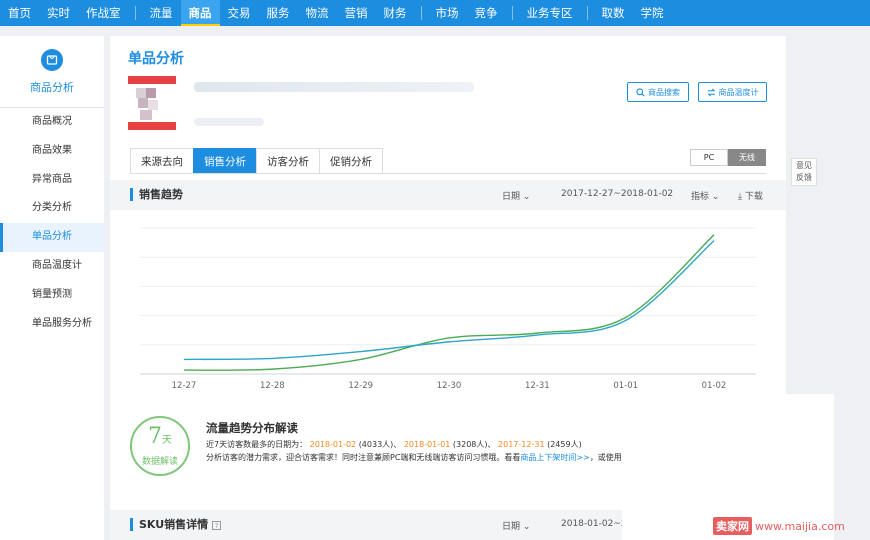 The height and width of the screenshot is (540, 870). What do you see at coordinates (740, 197) in the screenshot?
I see `download-icon: ⤓` at bounding box center [740, 197].